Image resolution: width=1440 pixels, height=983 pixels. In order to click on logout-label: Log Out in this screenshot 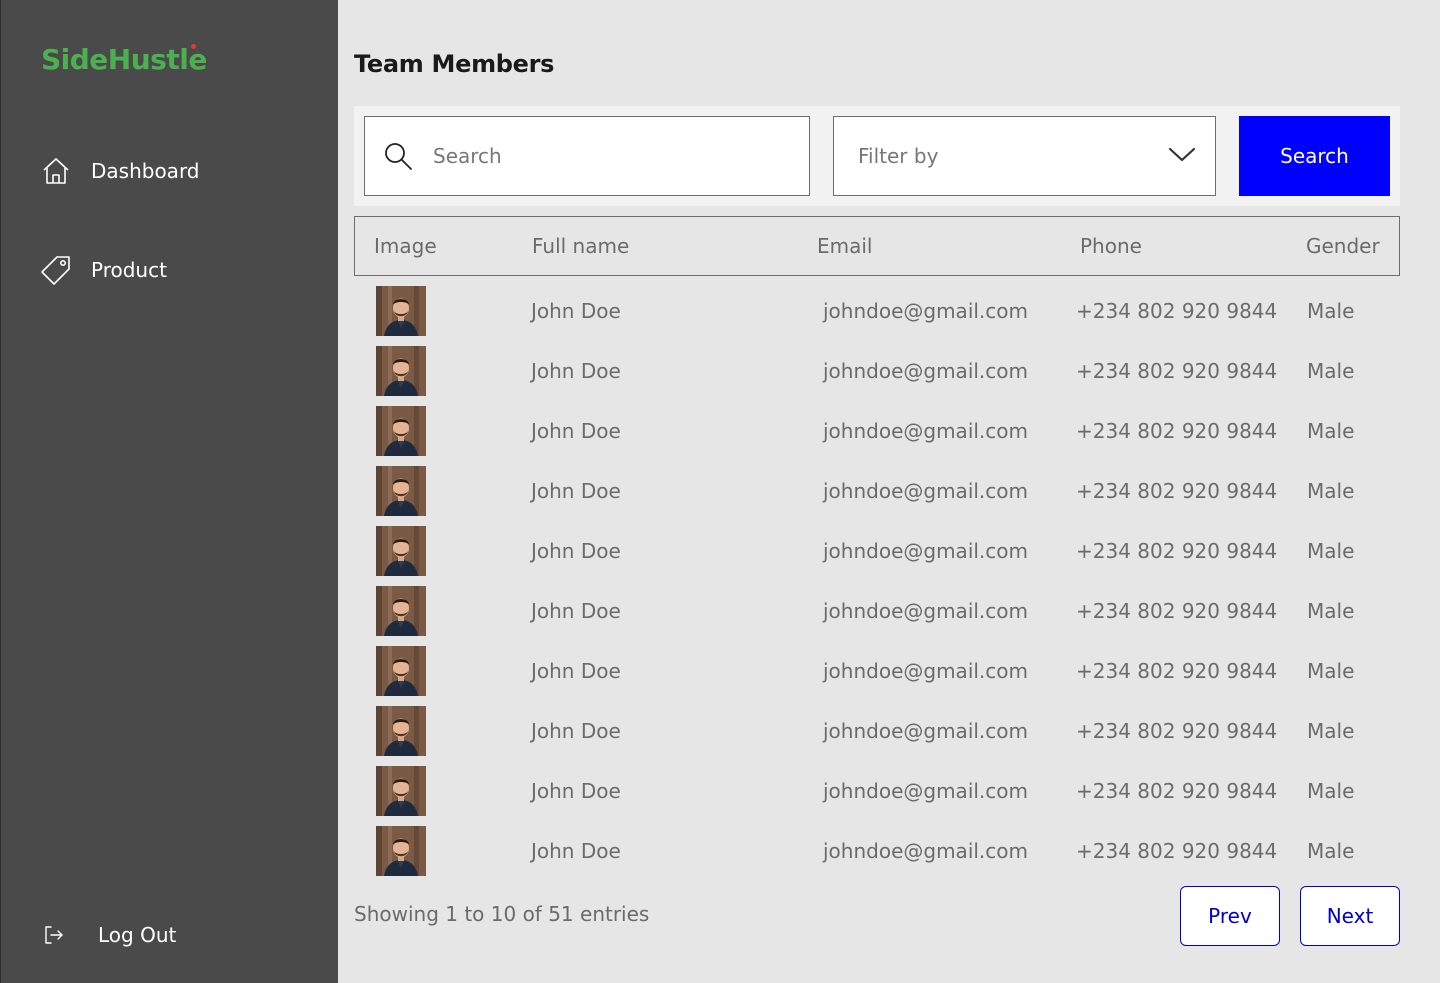, I will do `click(137, 935)`.